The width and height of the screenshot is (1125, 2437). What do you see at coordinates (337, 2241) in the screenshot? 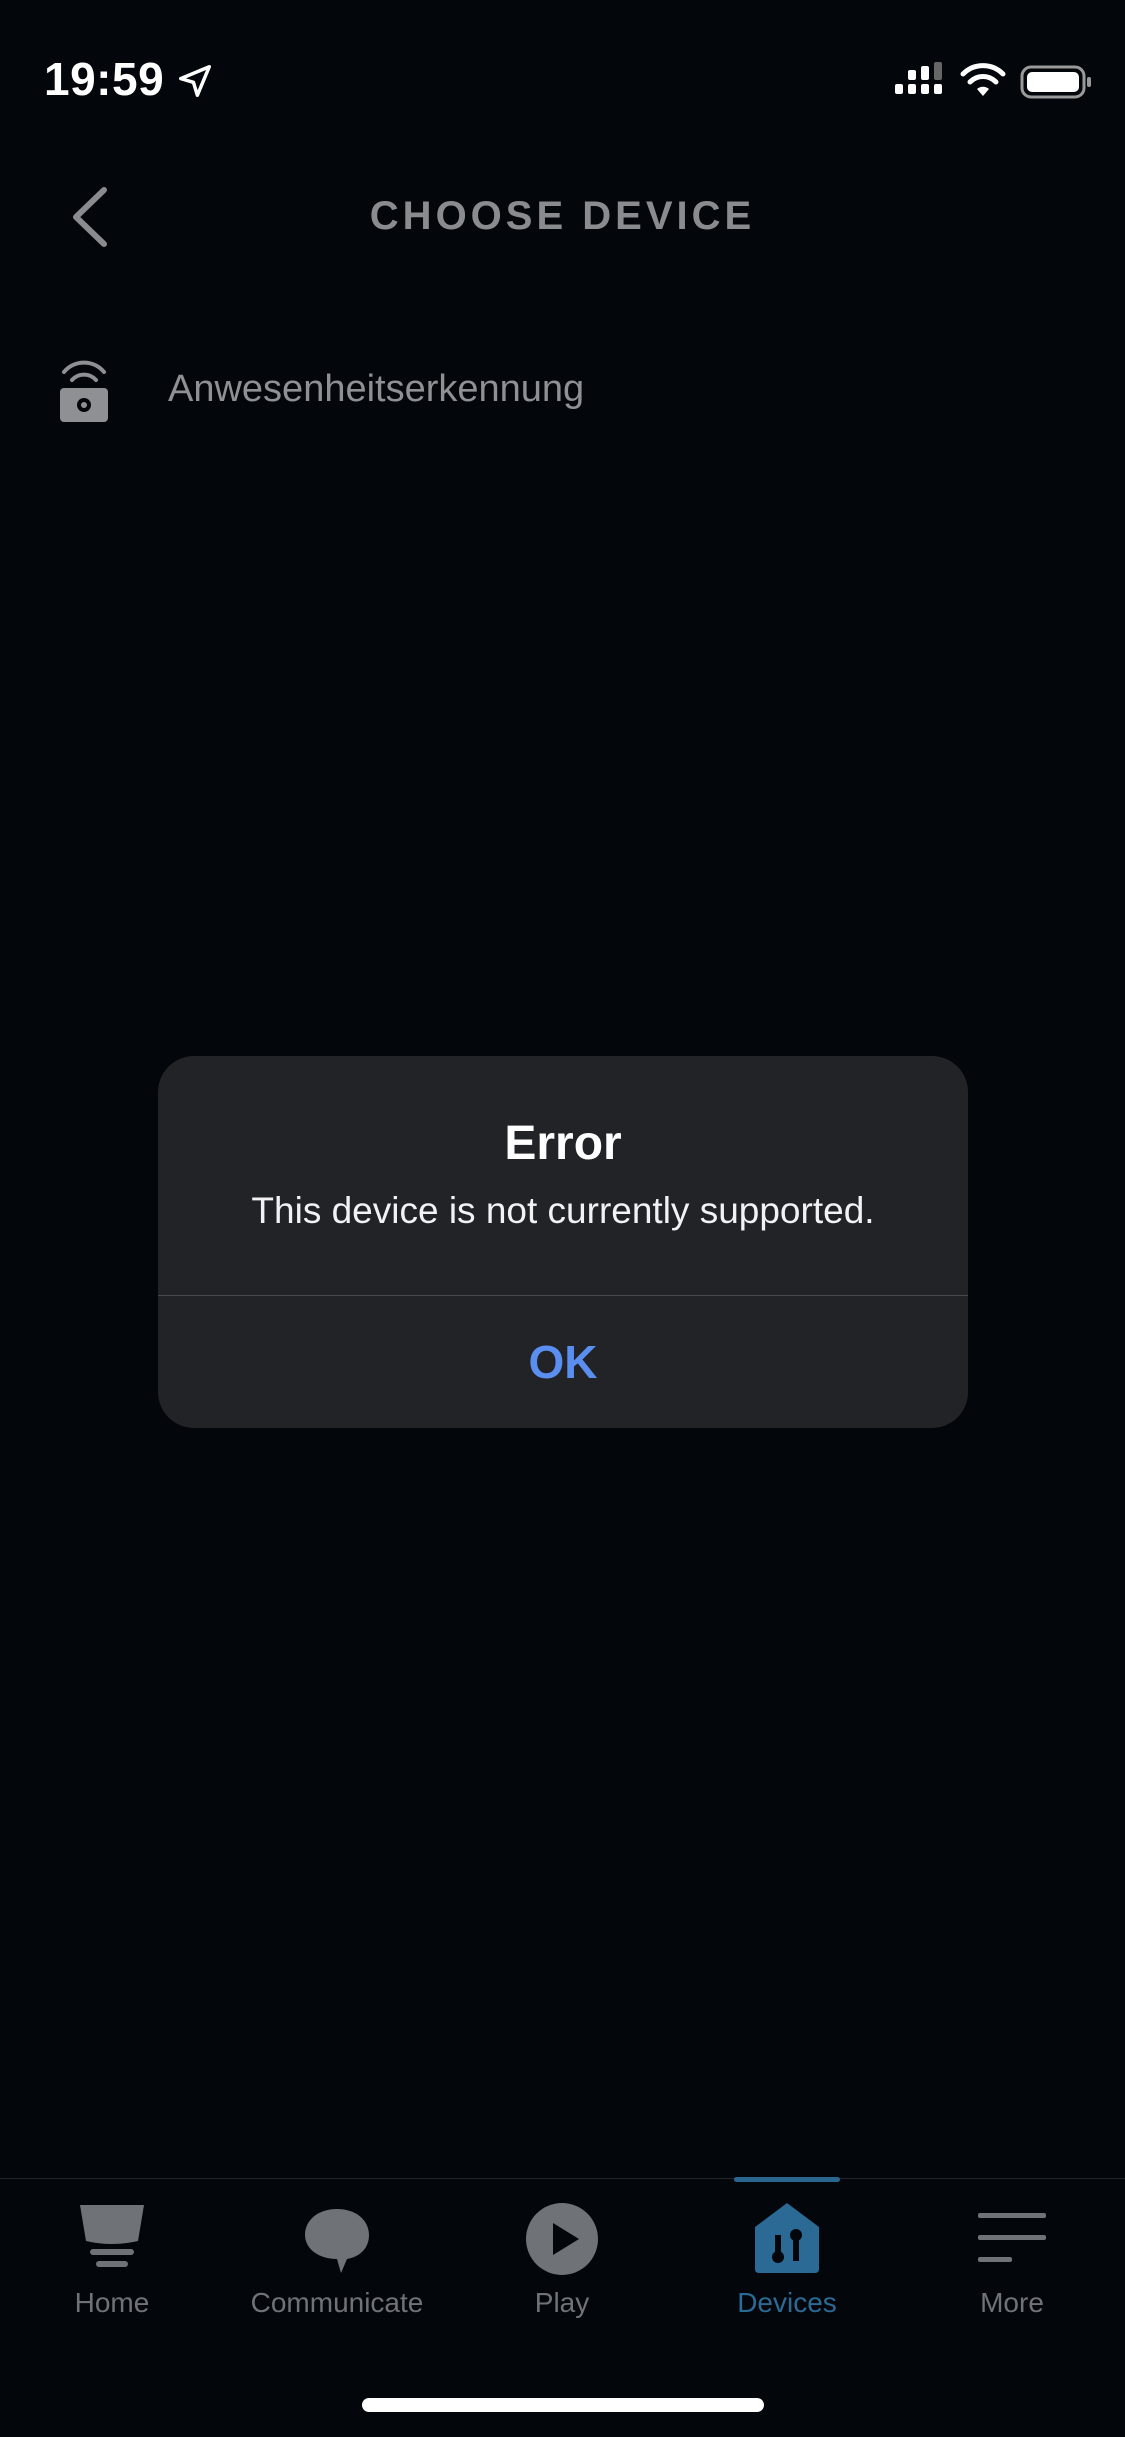
I see `chat-bubble-icon` at bounding box center [337, 2241].